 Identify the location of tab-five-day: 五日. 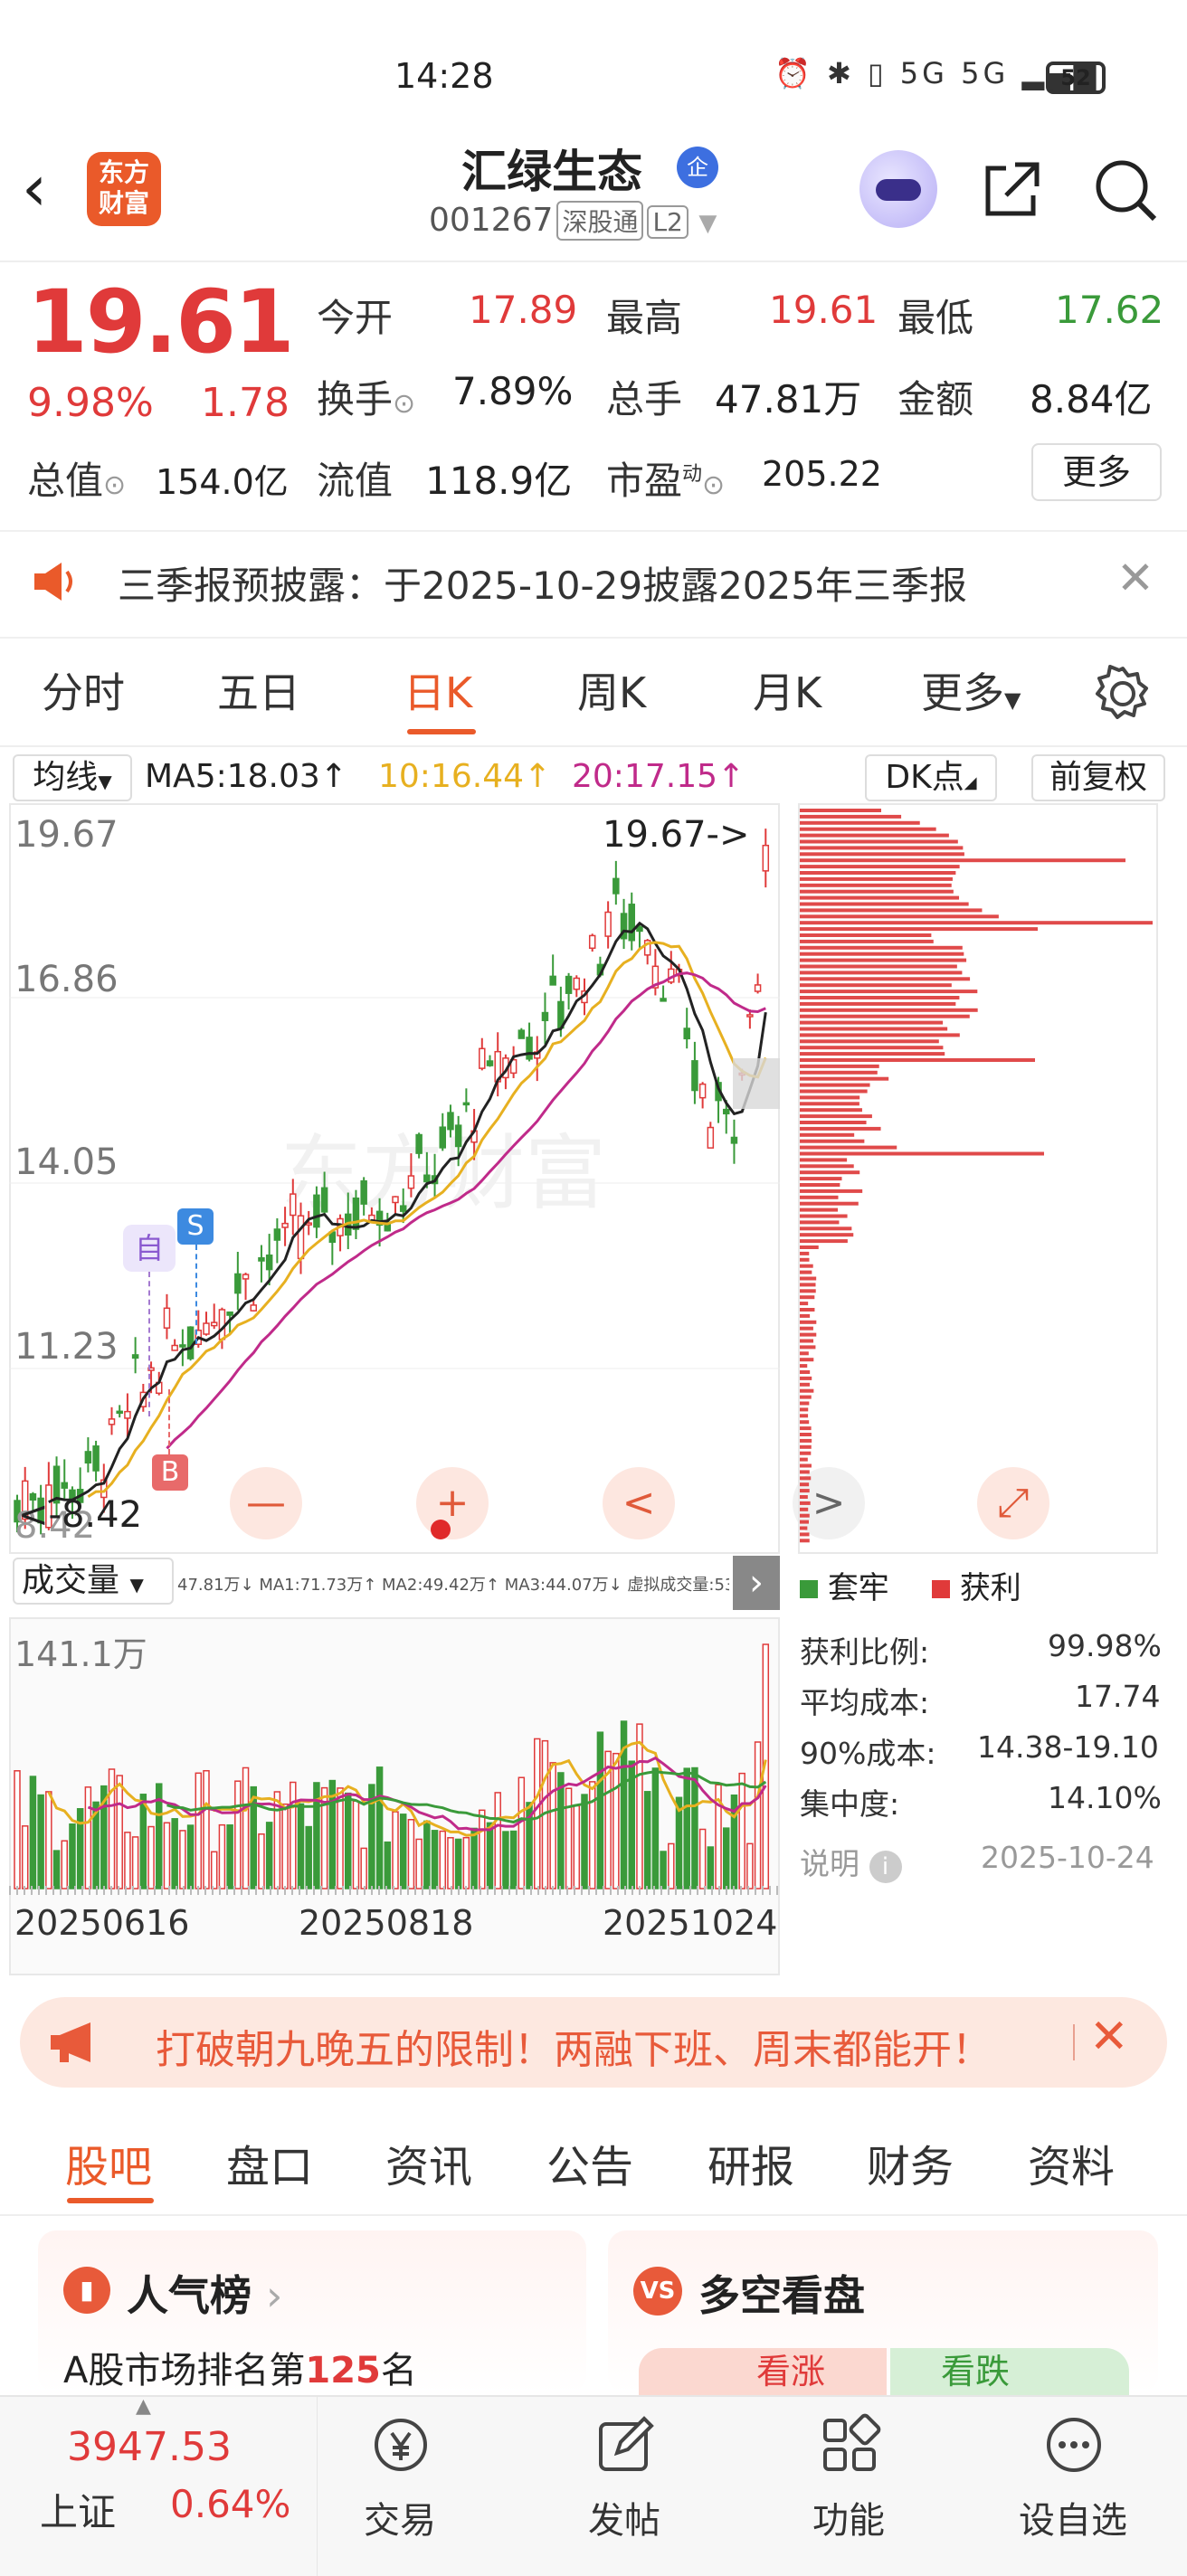
(258, 690).